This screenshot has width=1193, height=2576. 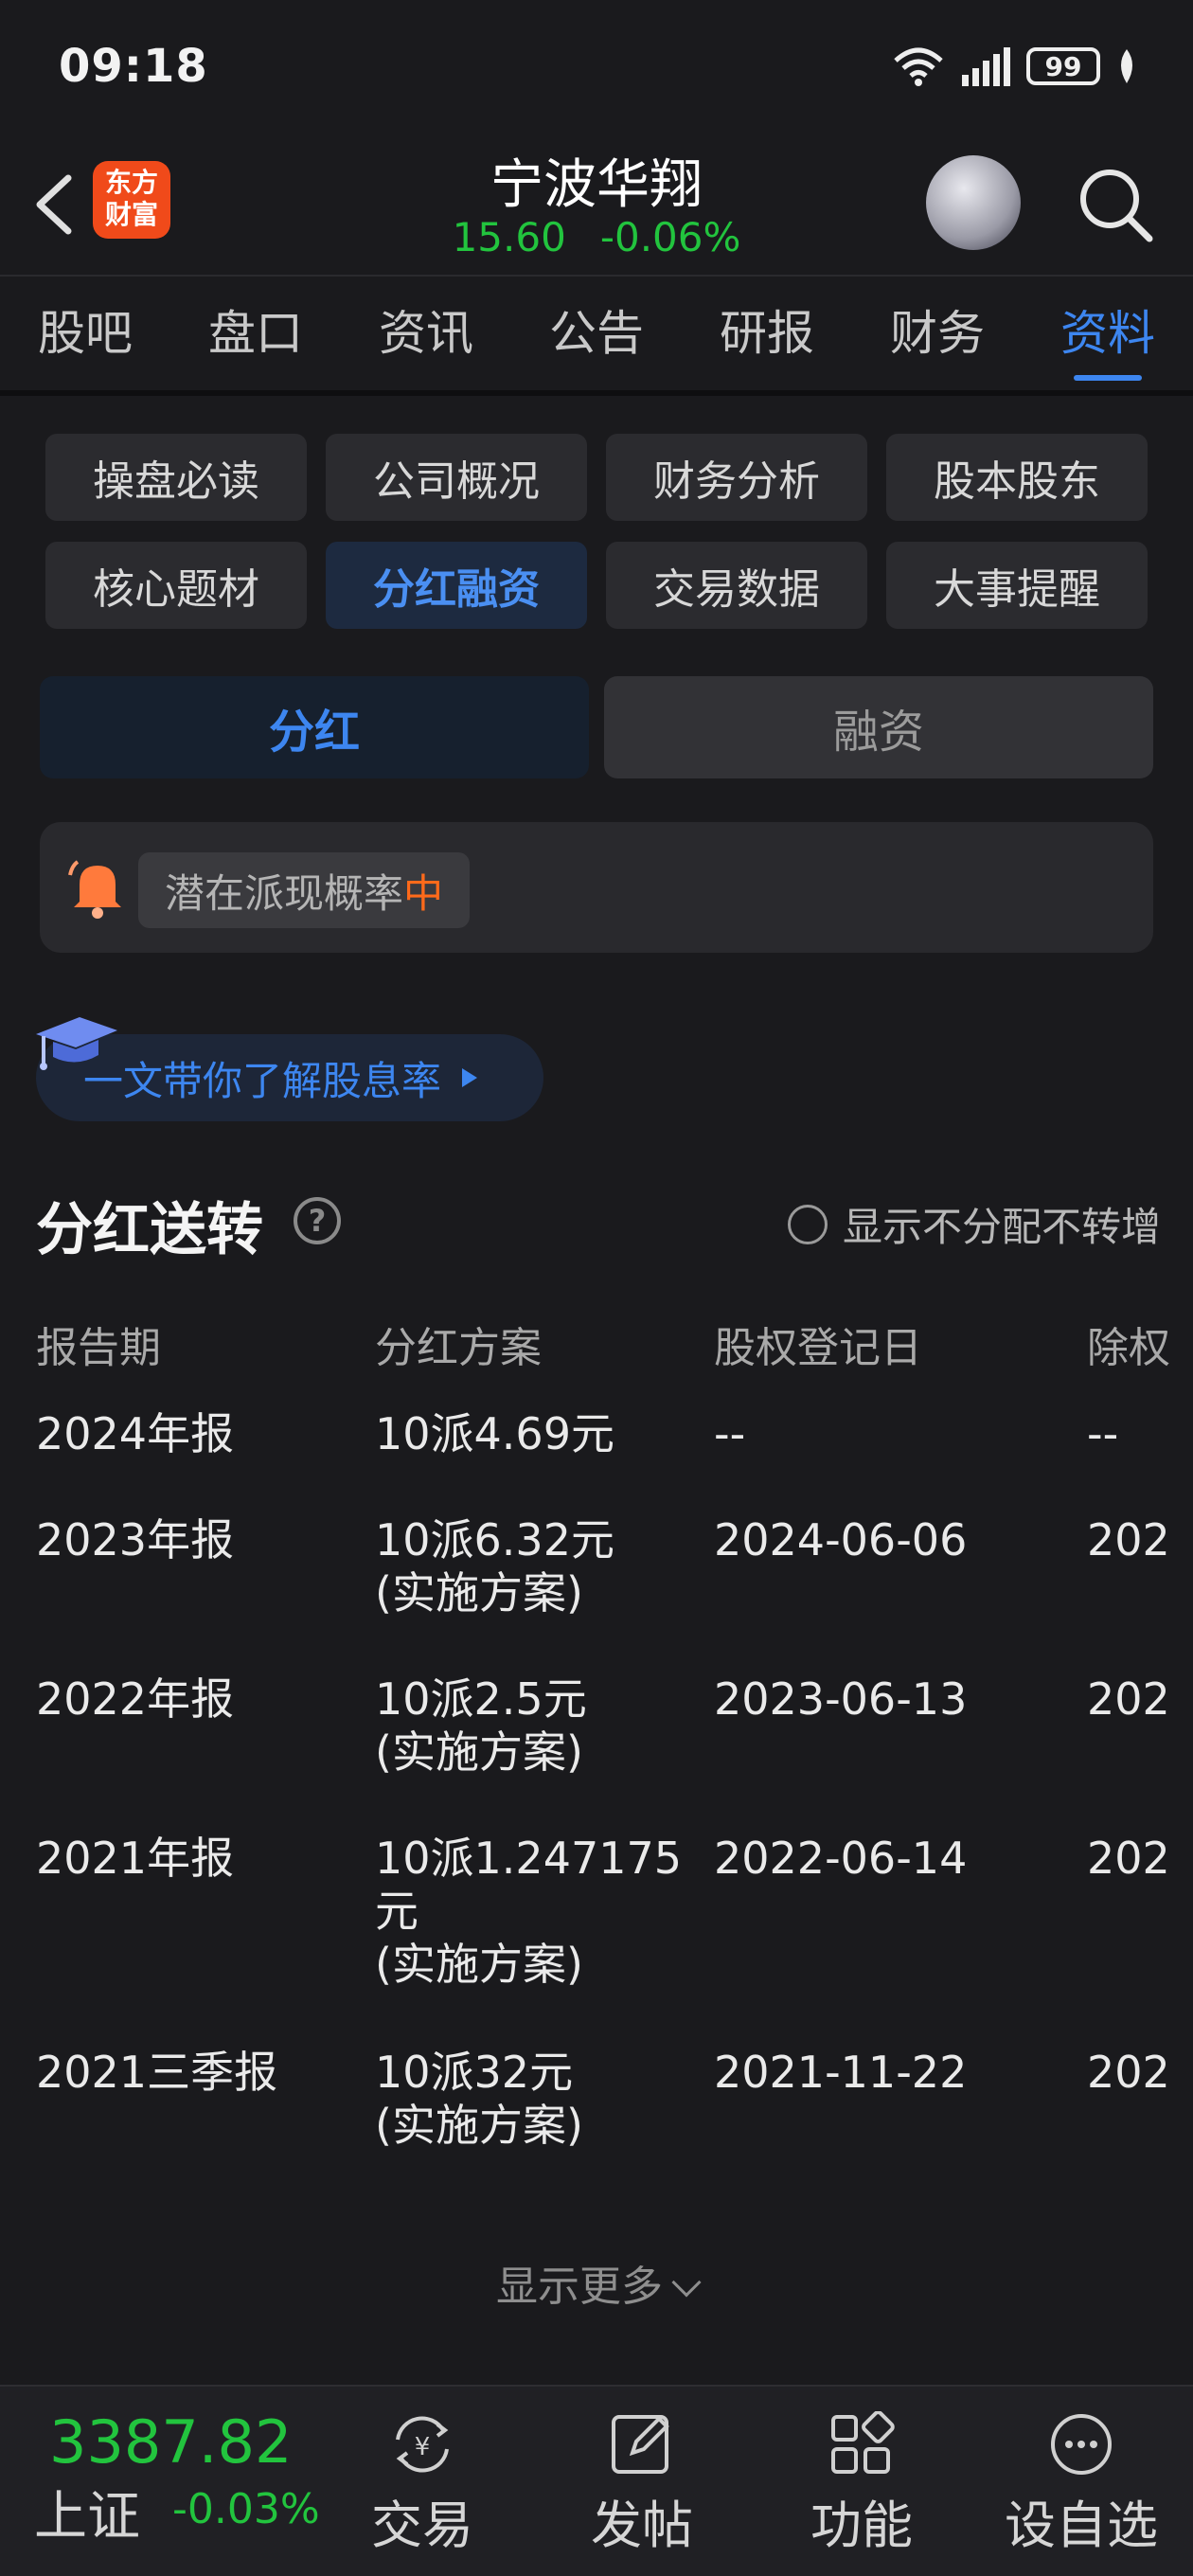 What do you see at coordinates (1081, 2525) in the screenshot?
I see `nav-add-watchlist-label: 设自选` at bounding box center [1081, 2525].